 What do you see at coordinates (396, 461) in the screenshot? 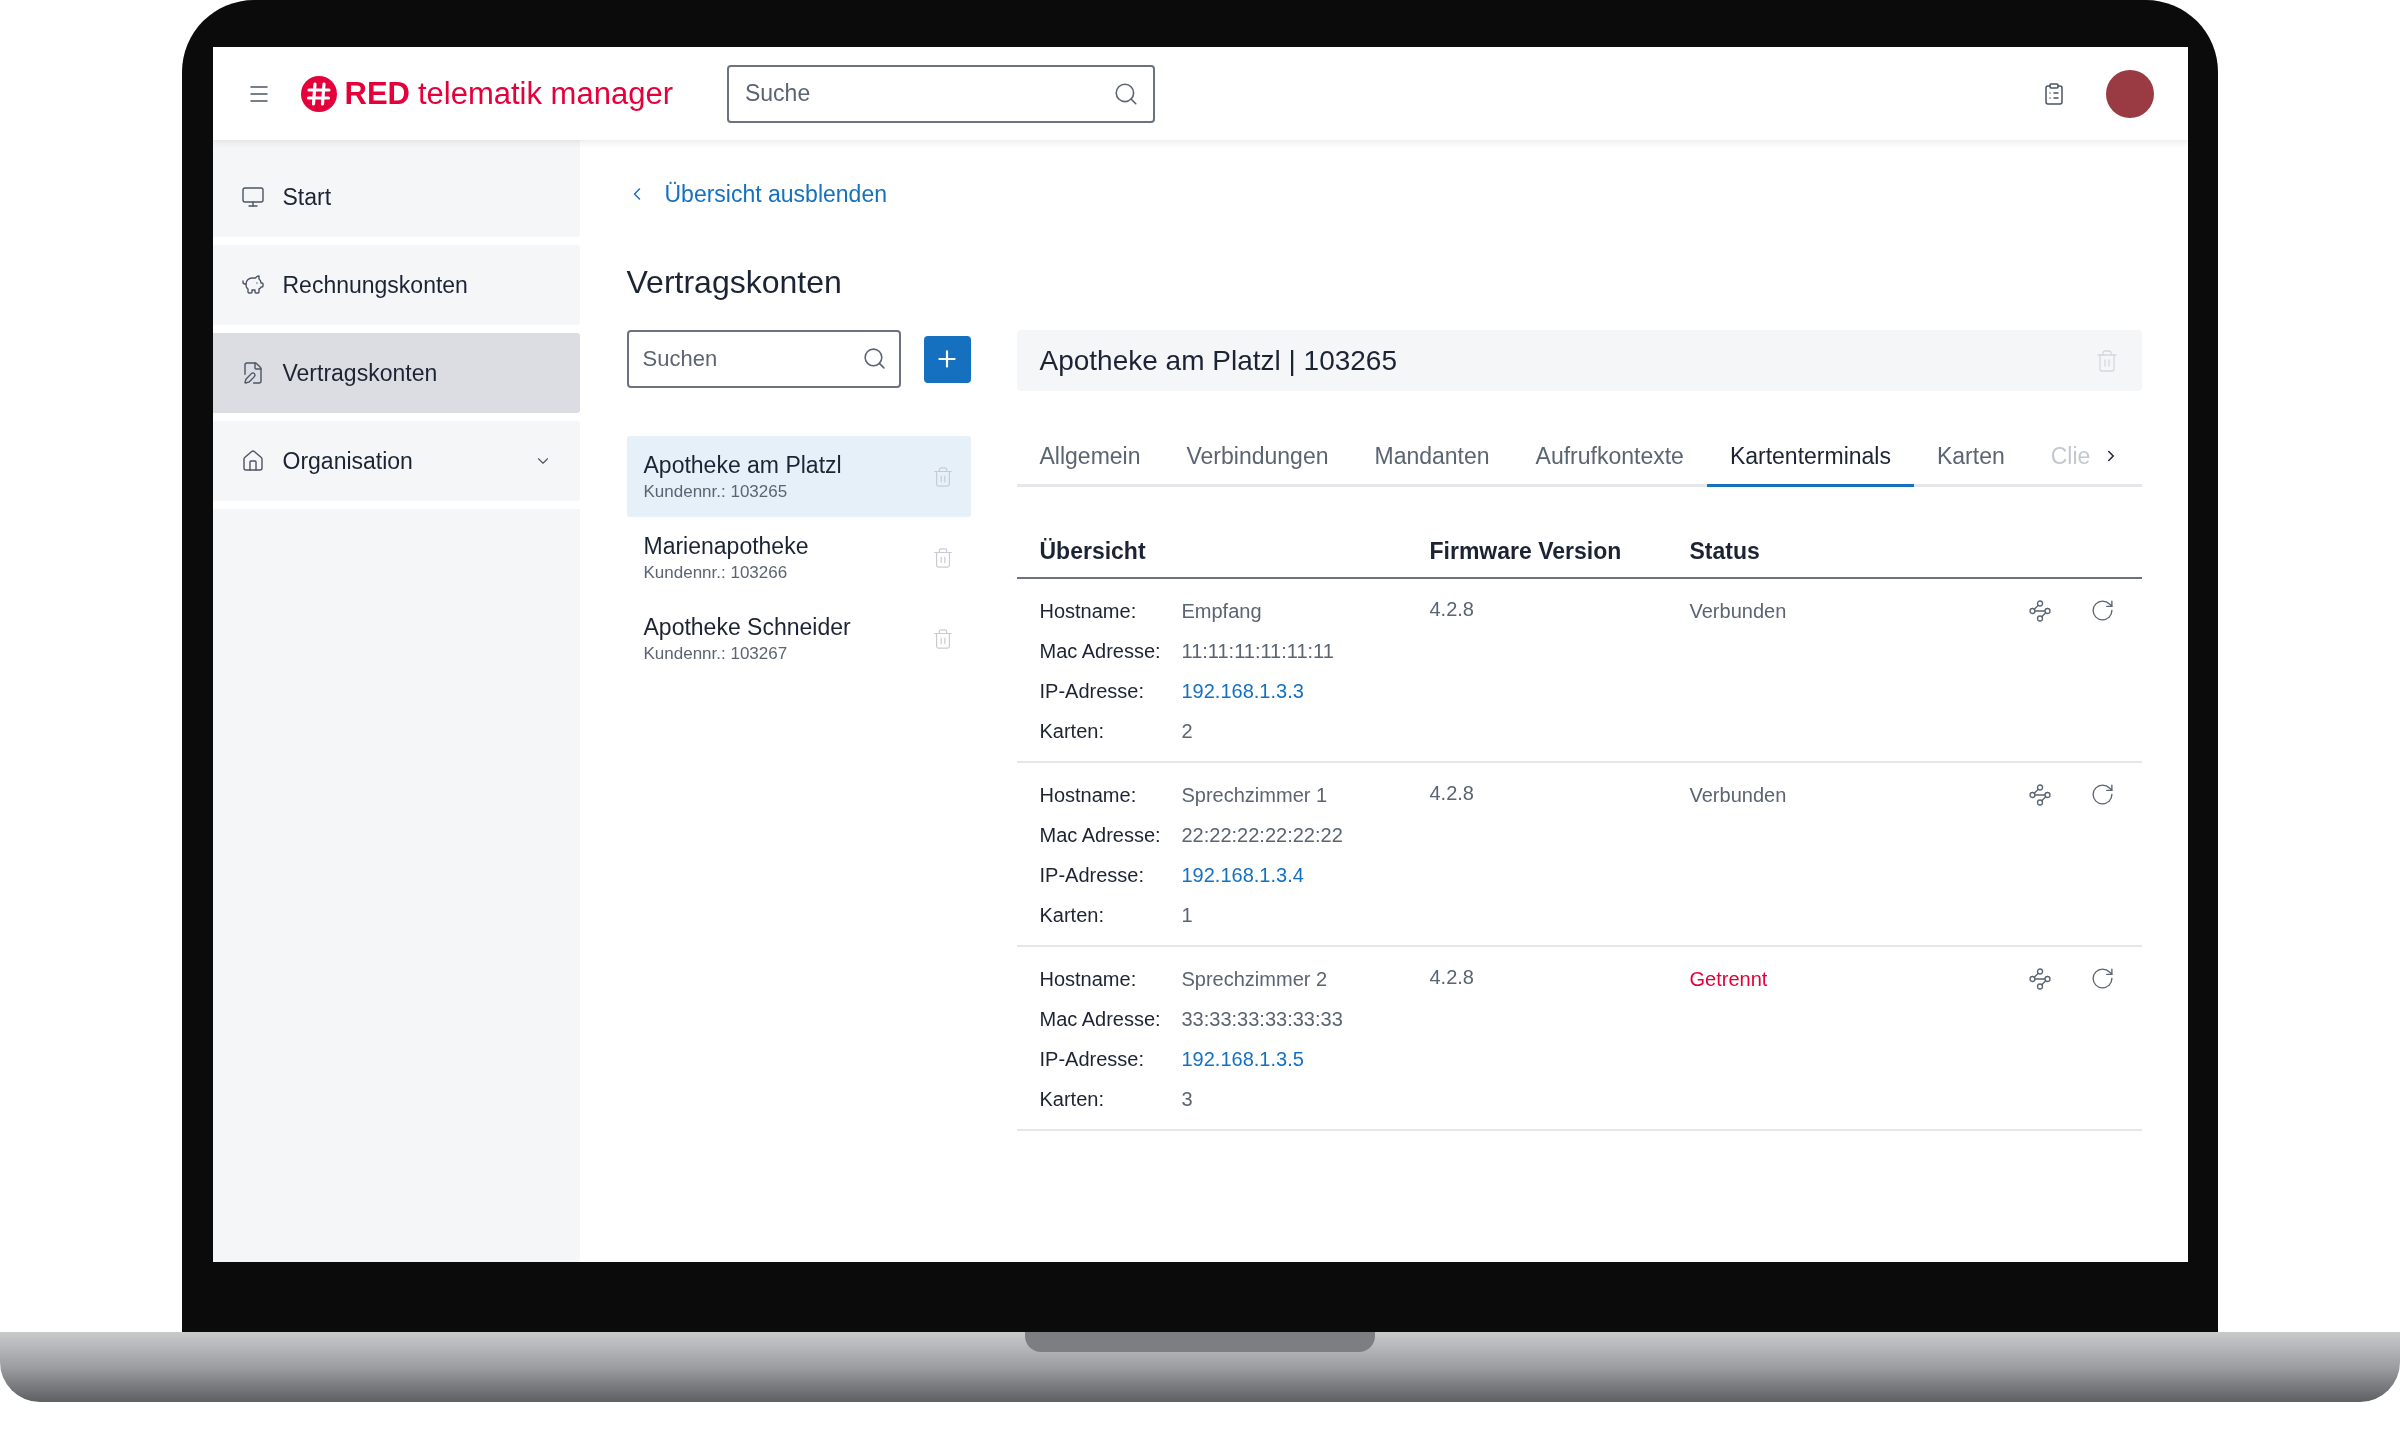
I see `sidebar-item: Organisation` at bounding box center [396, 461].